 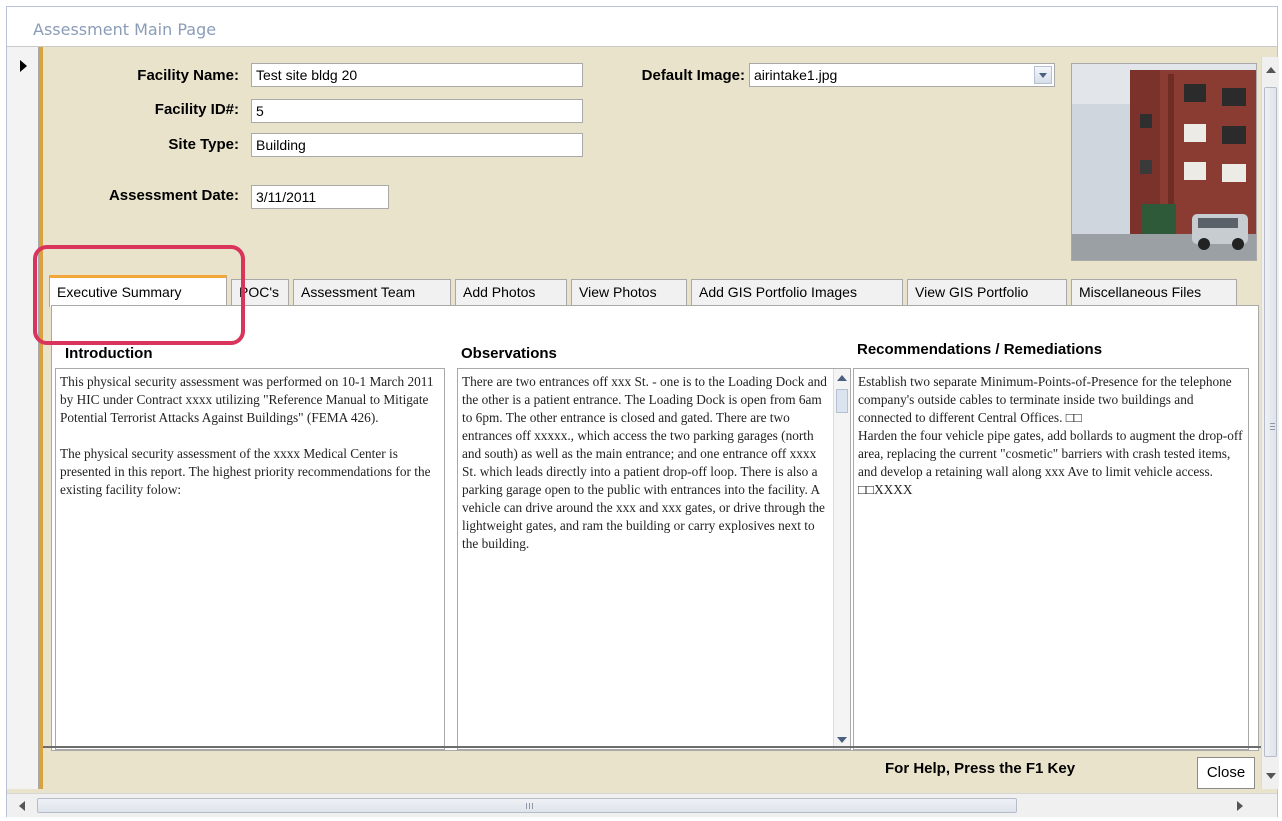 I want to click on tab-miscellaneous-files: Miscellaneous Files, so click(x=1154, y=292).